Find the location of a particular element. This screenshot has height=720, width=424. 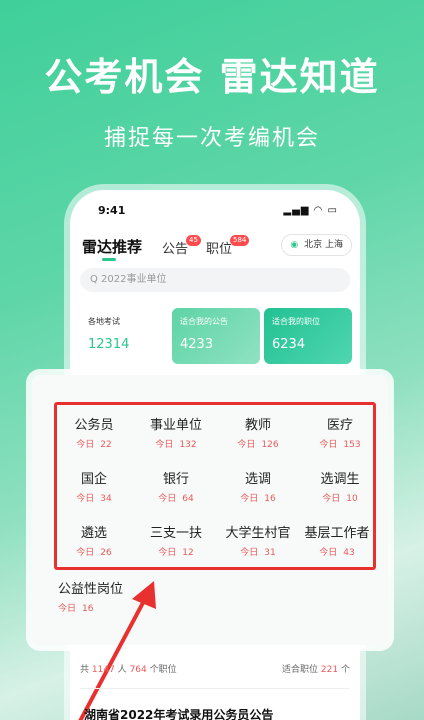

fit-prefix: 适合职位 is located at coordinates (300, 670).